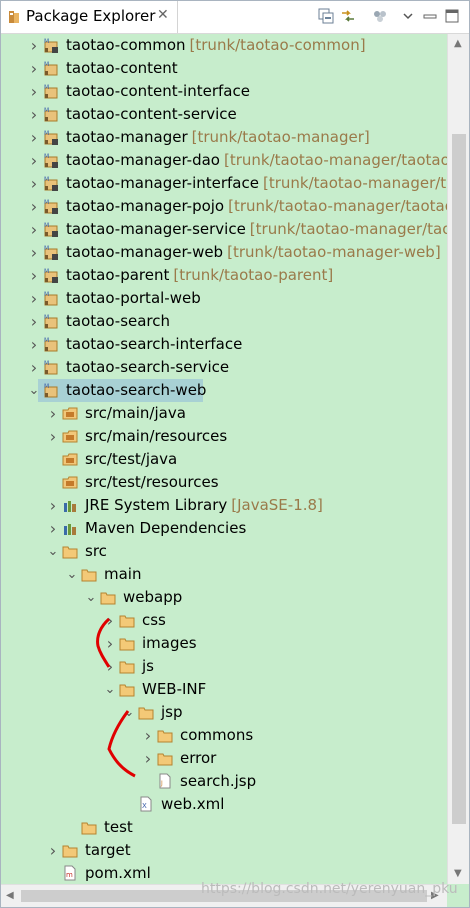 The width and height of the screenshot is (470, 908). What do you see at coordinates (329, 889) in the screenshot?
I see `watermark: https://blog.csdn.net/yerenyuan_pku` at bounding box center [329, 889].